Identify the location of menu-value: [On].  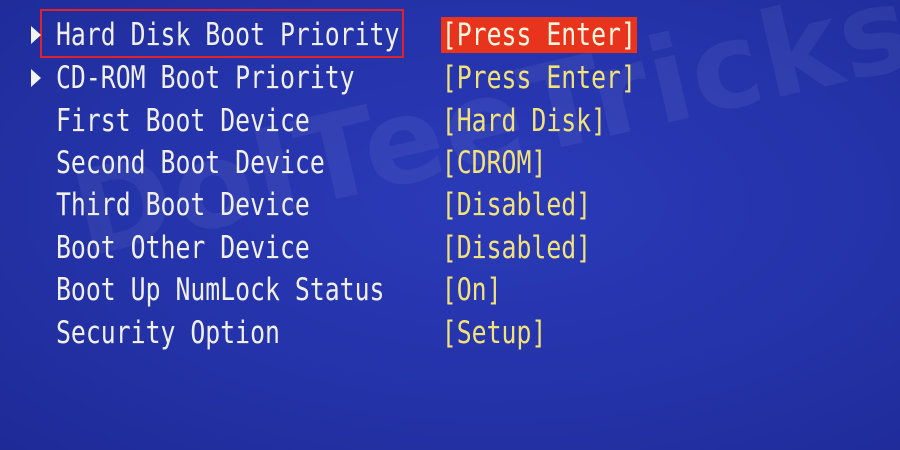
(471, 290).